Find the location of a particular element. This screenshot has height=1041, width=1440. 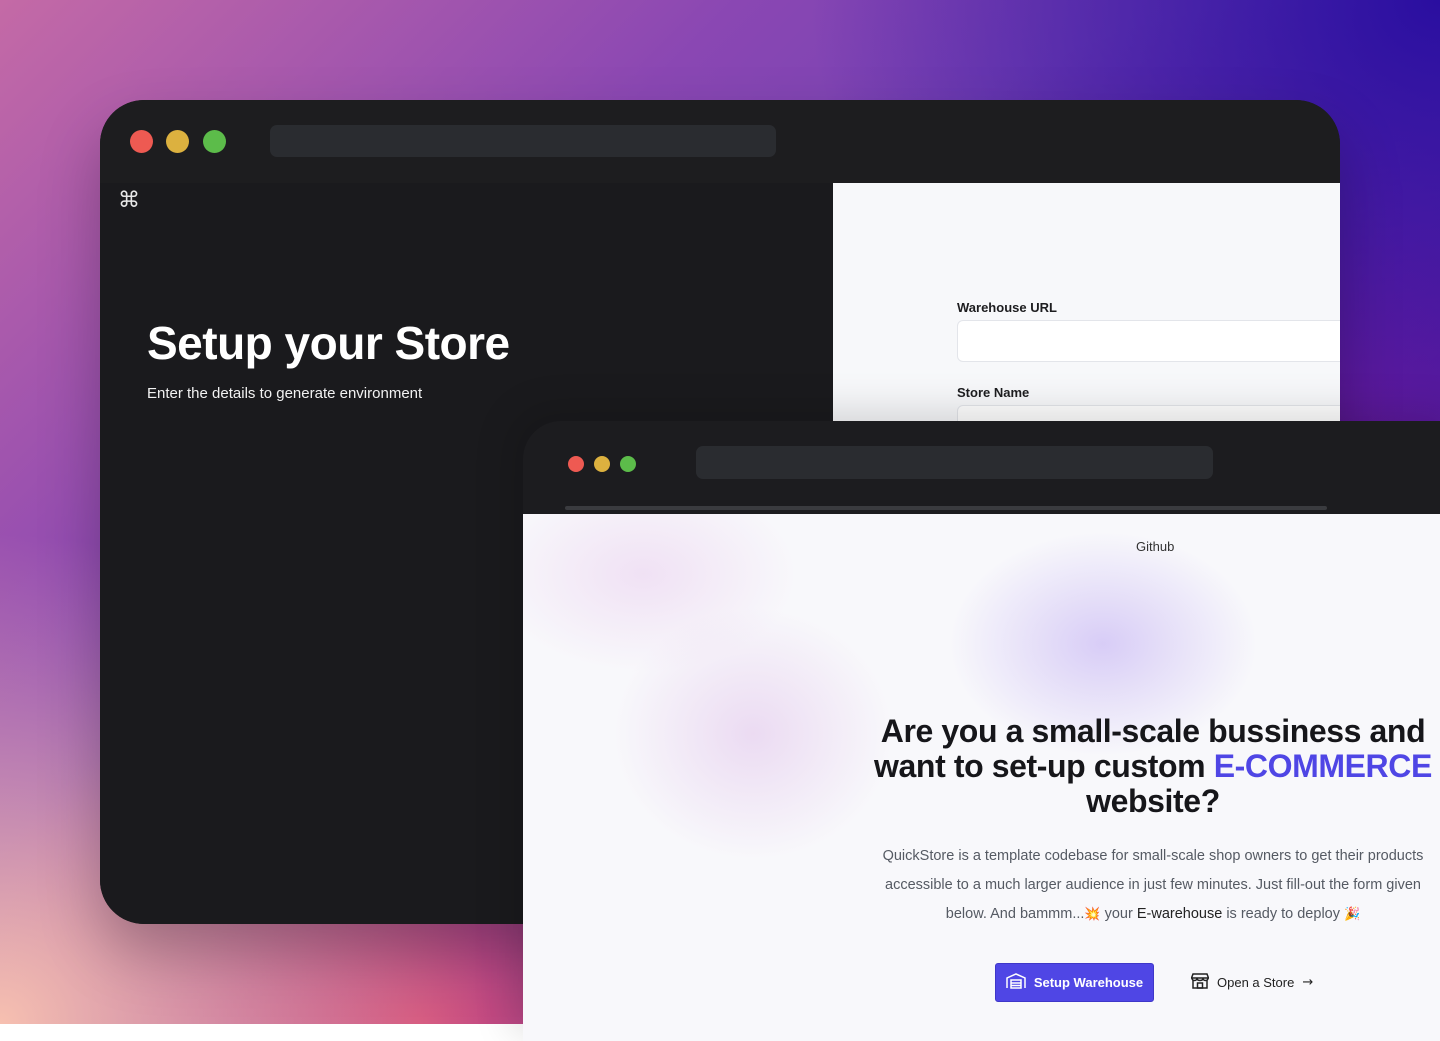

warehouse-url-label: Warehouse URL is located at coordinates (1007, 307).